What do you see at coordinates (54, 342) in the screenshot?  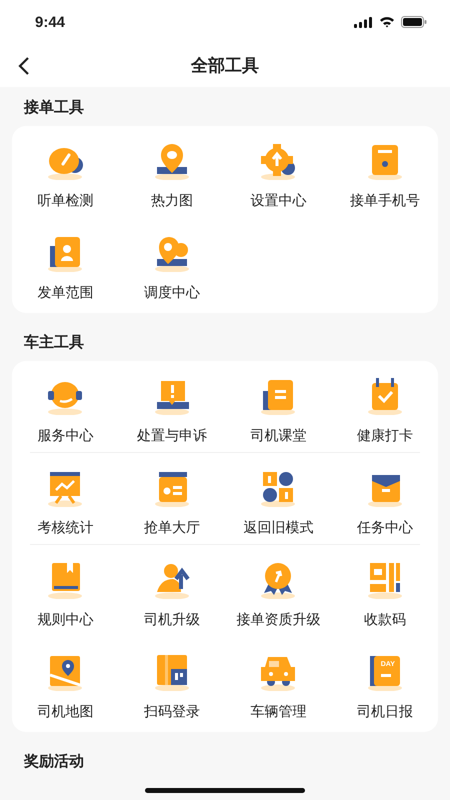 I see `section-title: 车主工具` at bounding box center [54, 342].